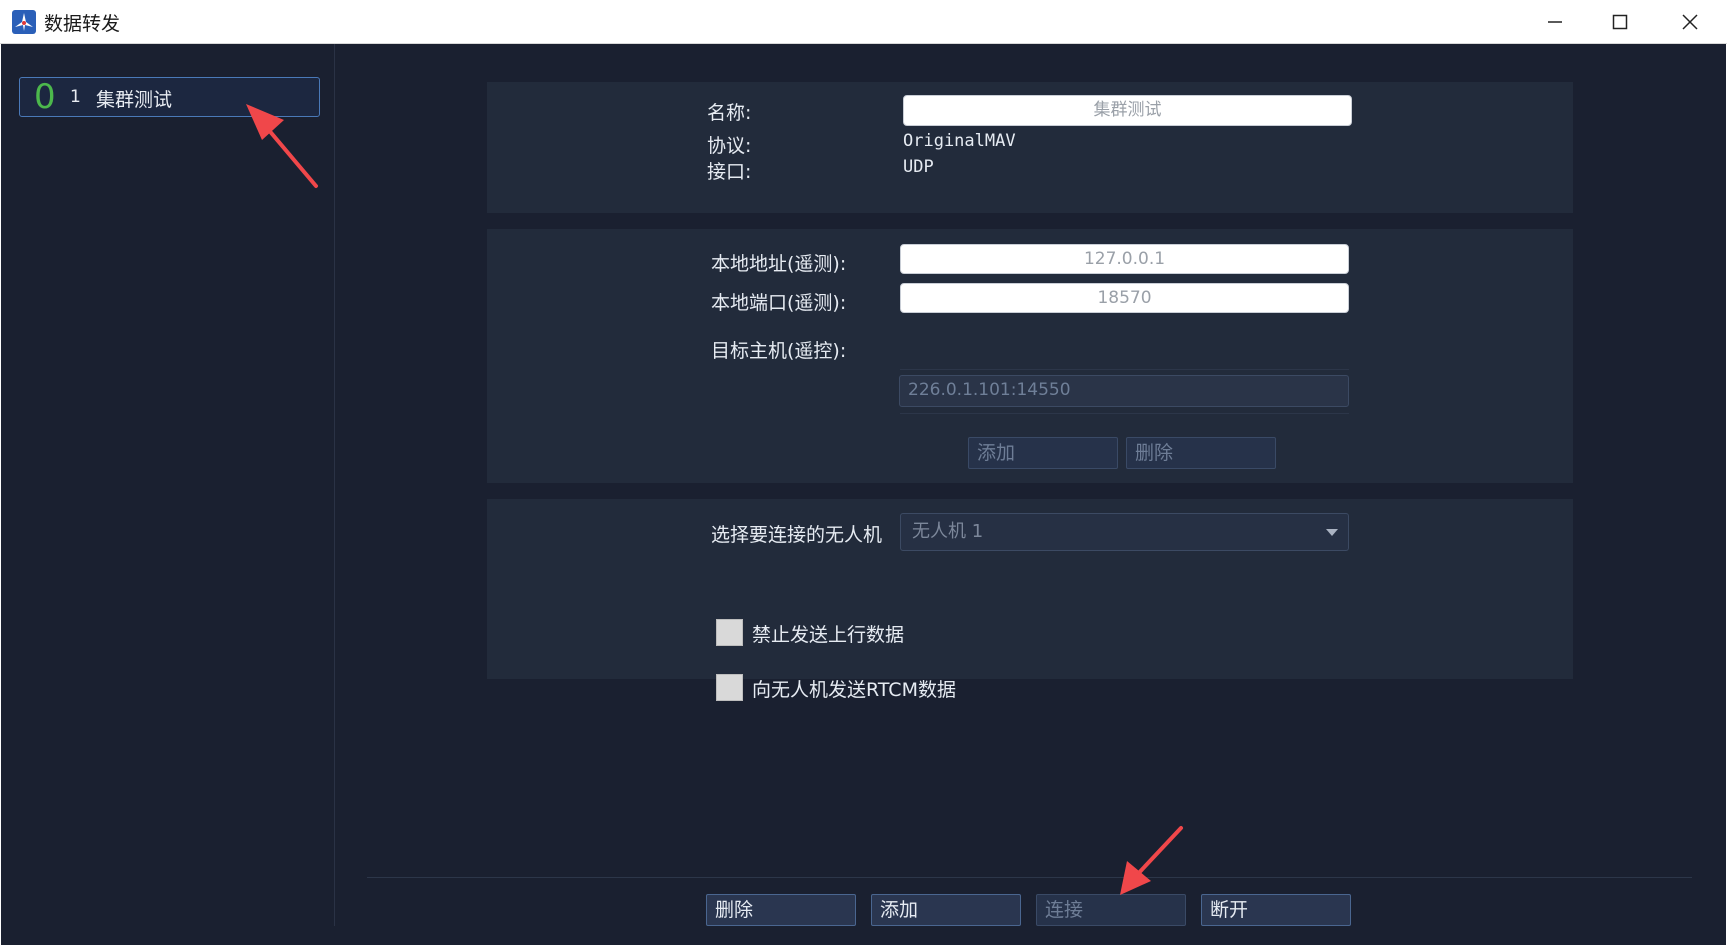 Image resolution: width=1727 pixels, height=945 pixels. I want to click on close-icon, so click(1690, 22).